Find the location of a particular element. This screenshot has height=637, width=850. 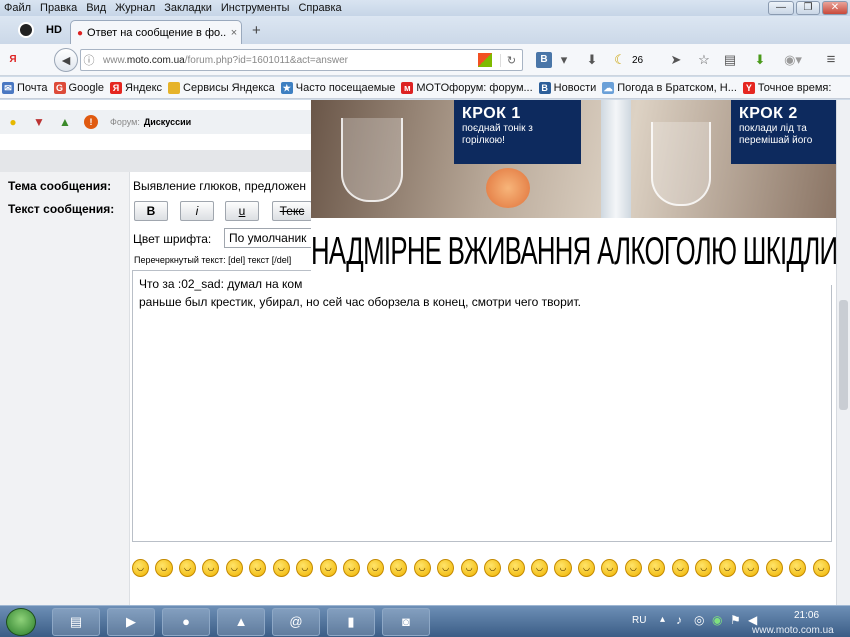

site-extension-icon is located at coordinates (485, 60).